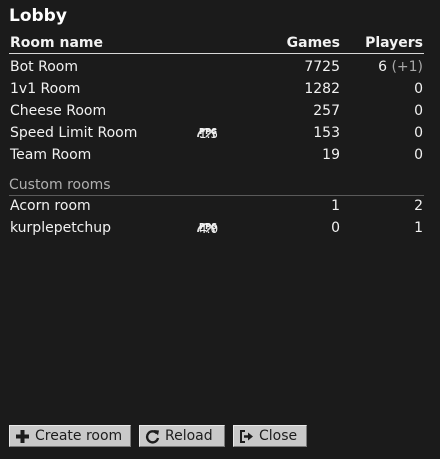 The height and width of the screenshot is (459, 440). What do you see at coordinates (246, 436) in the screenshot?
I see `exit-icon` at bounding box center [246, 436].